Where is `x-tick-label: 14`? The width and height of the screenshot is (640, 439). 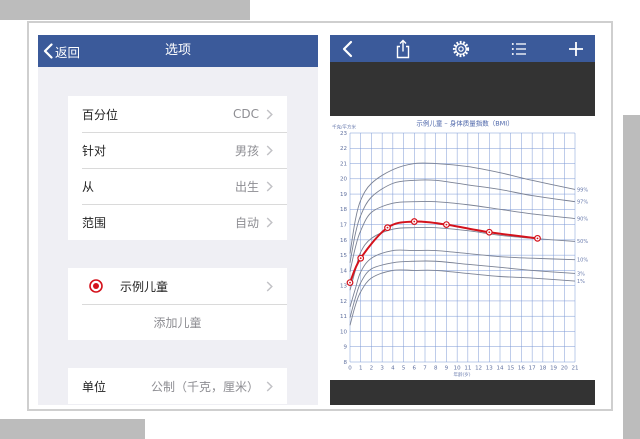
x-tick-label: 14 is located at coordinates (500, 369).